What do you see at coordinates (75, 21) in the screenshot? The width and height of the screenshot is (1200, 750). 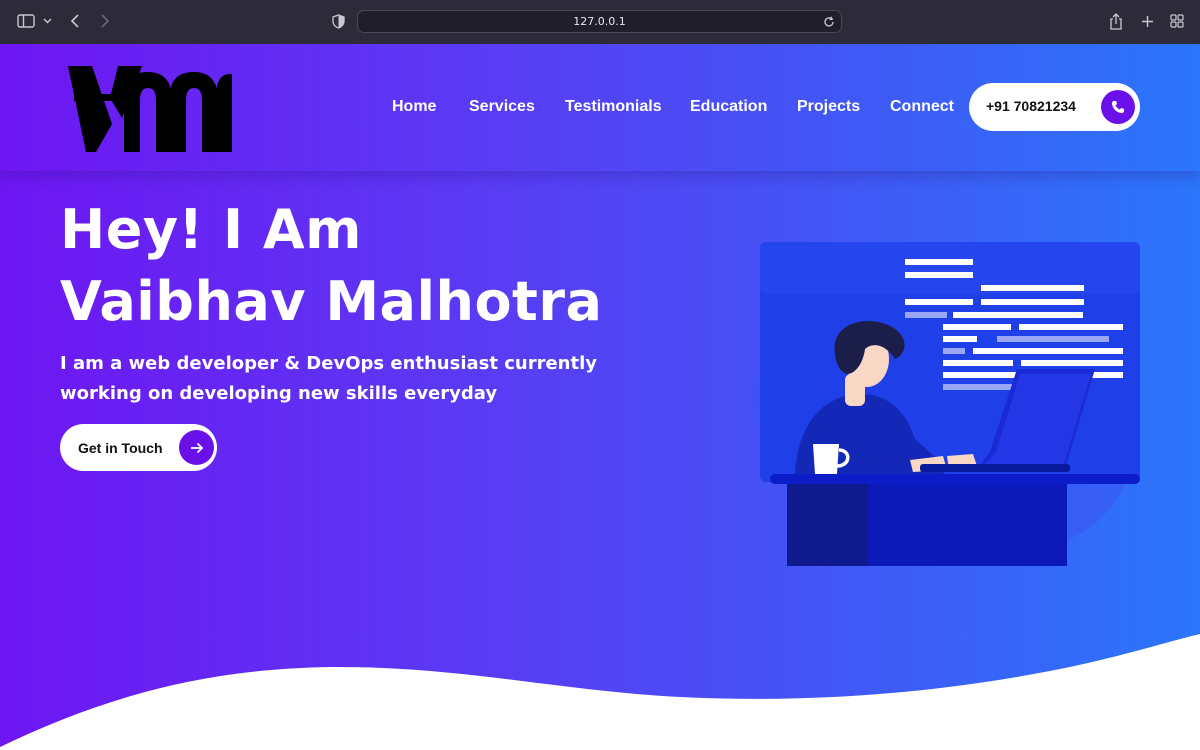 I see `back-icon` at bounding box center [75, 21].